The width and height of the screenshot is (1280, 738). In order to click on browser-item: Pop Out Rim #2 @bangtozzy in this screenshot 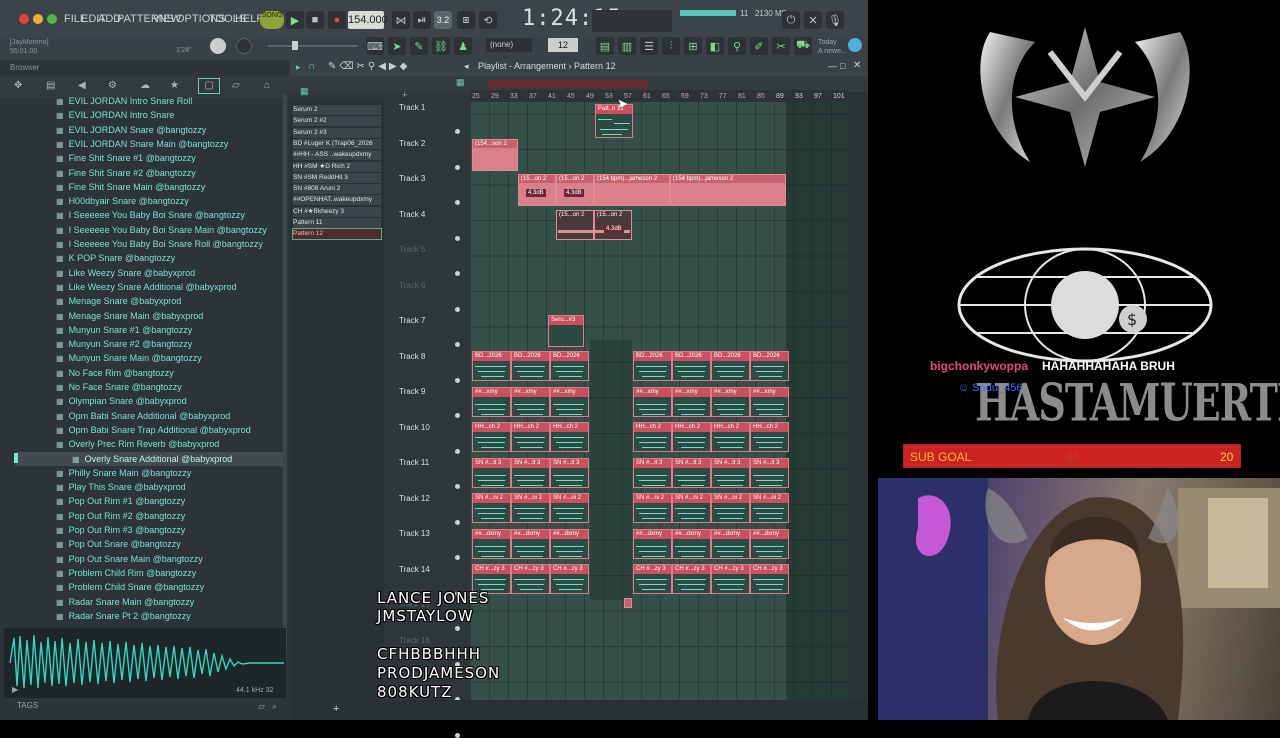, I will do `click(121, 516)`.